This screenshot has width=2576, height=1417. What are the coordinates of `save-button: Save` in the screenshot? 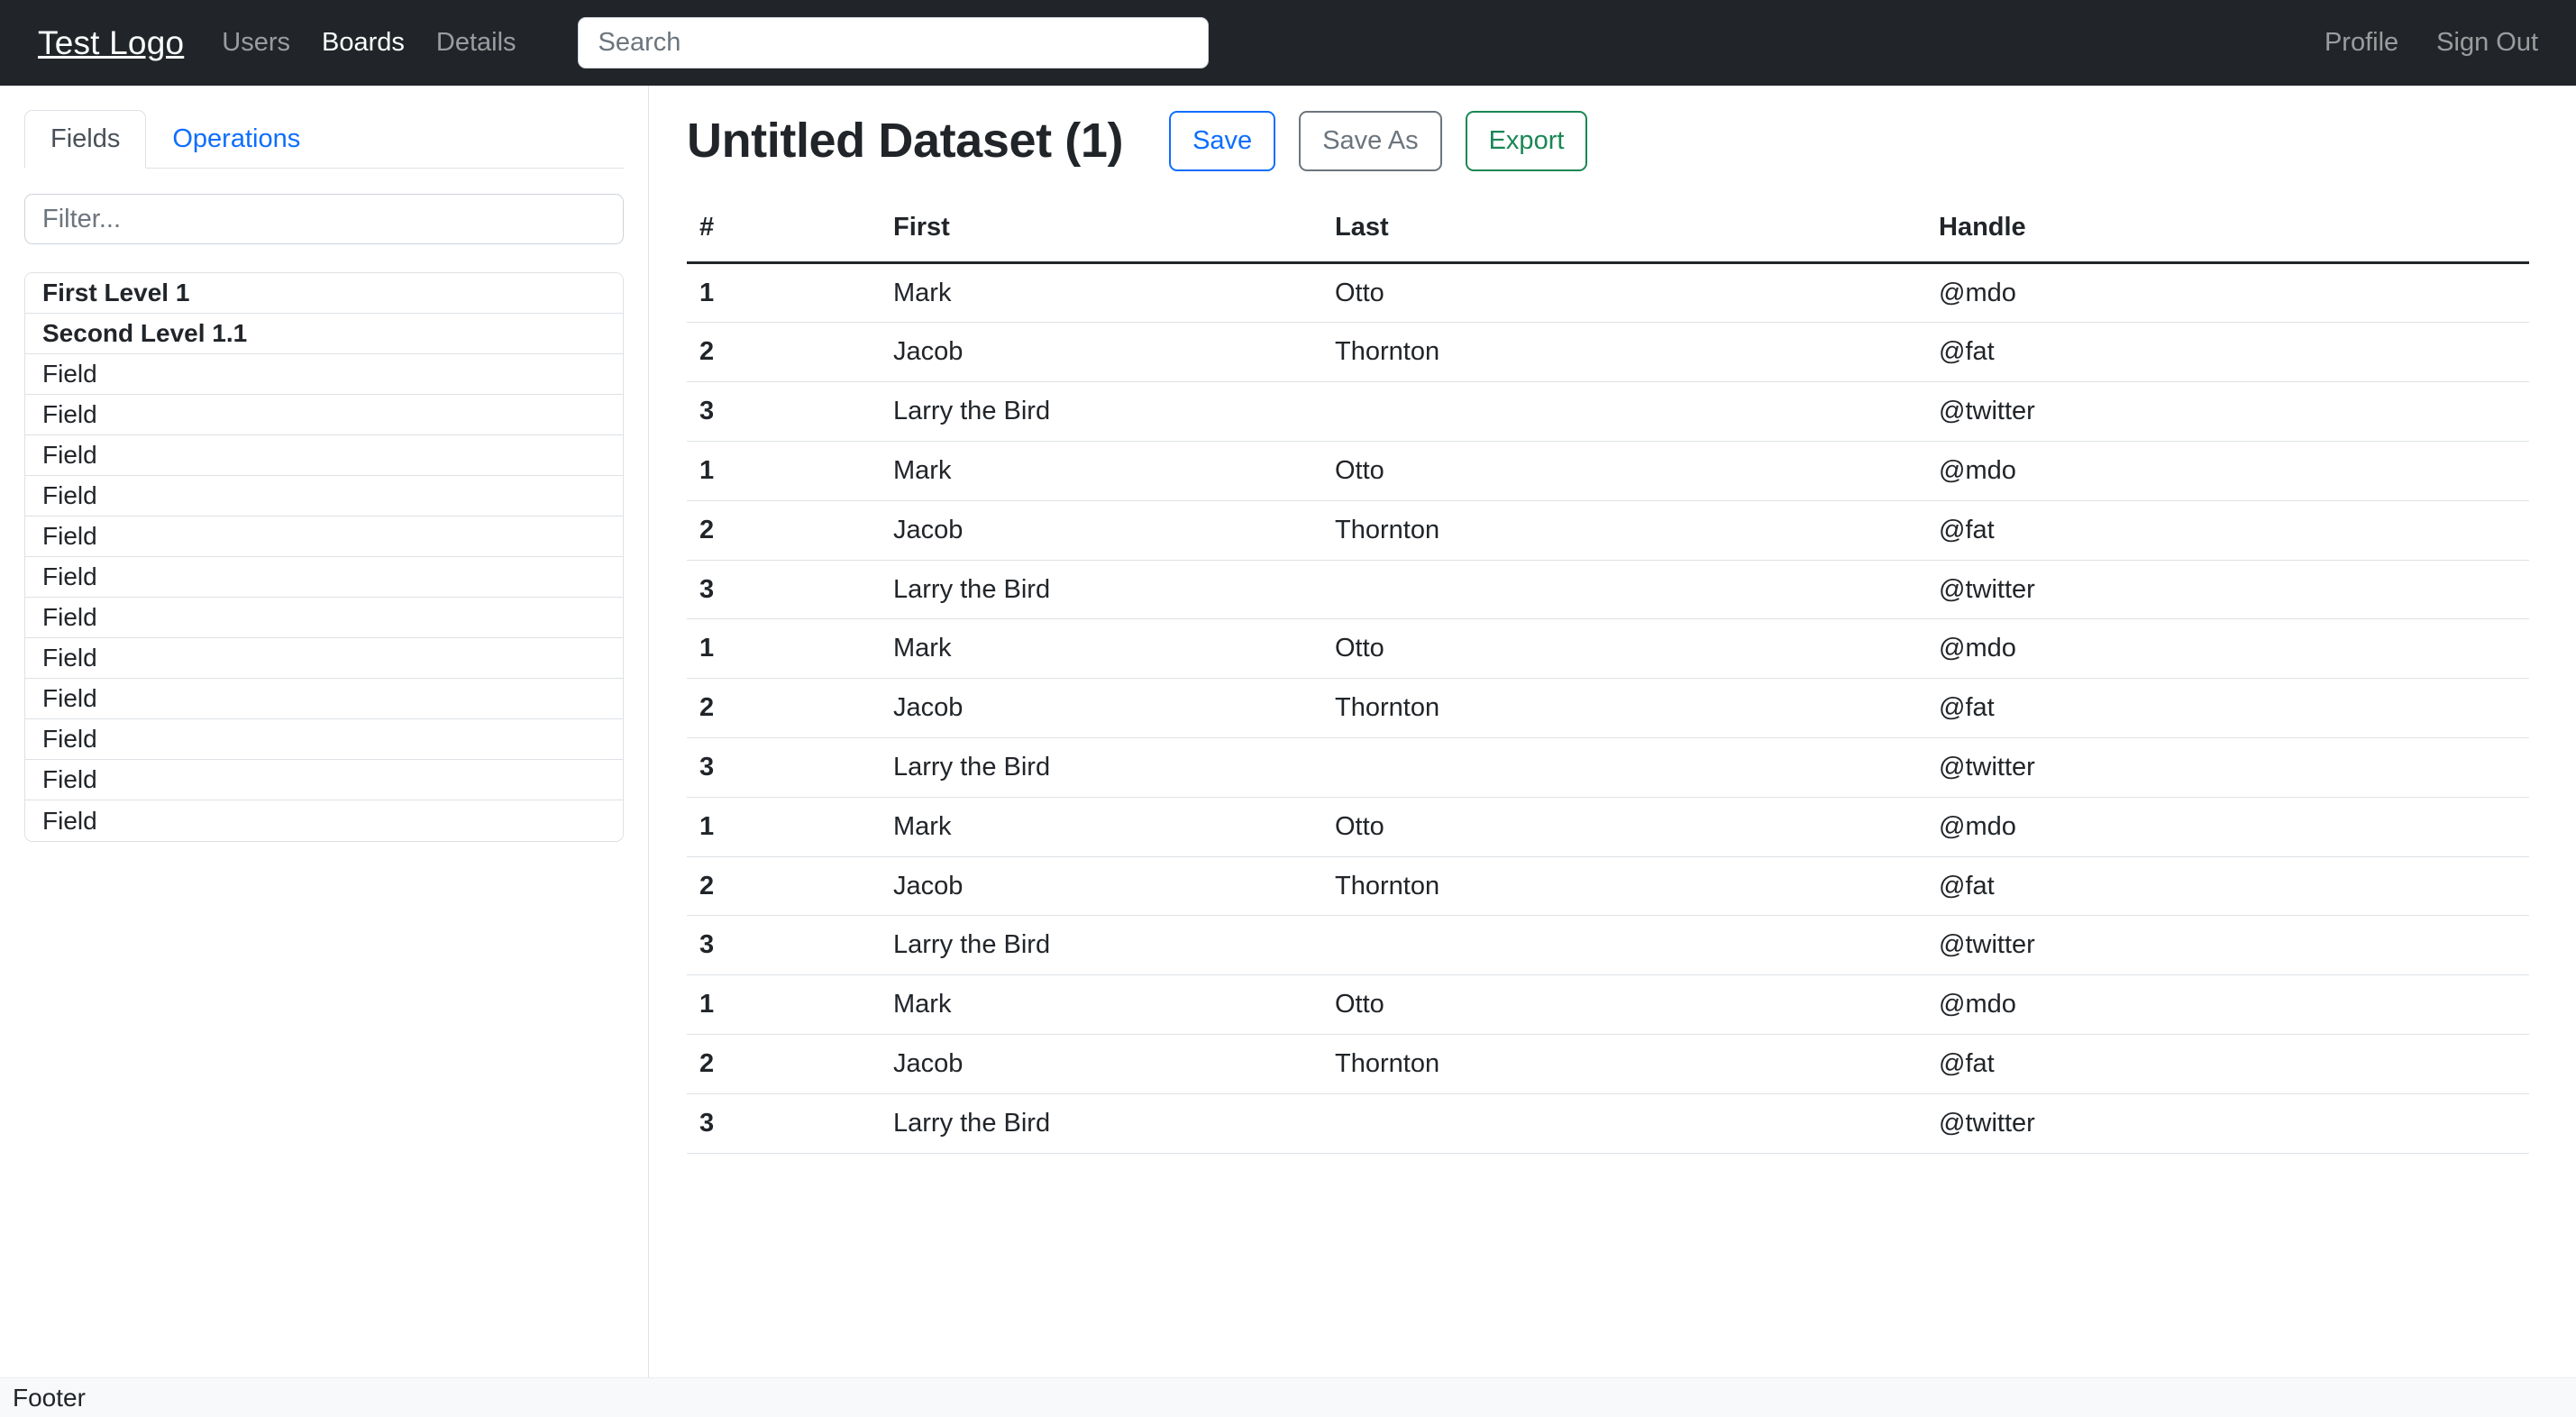 It's located at (1222, 141).